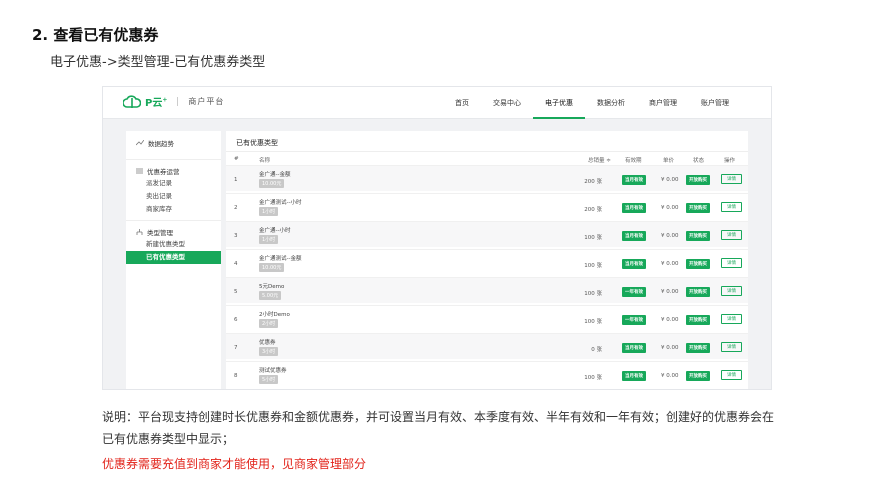 The width and height of the screenshot is (891, 499). I want to click on total-sold: 0 张, so click(596, 350).